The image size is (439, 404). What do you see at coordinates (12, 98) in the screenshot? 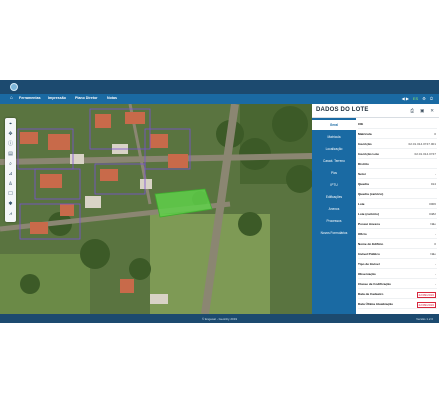
I see `home-icon: ⌂` at bounding box center [12, 98].